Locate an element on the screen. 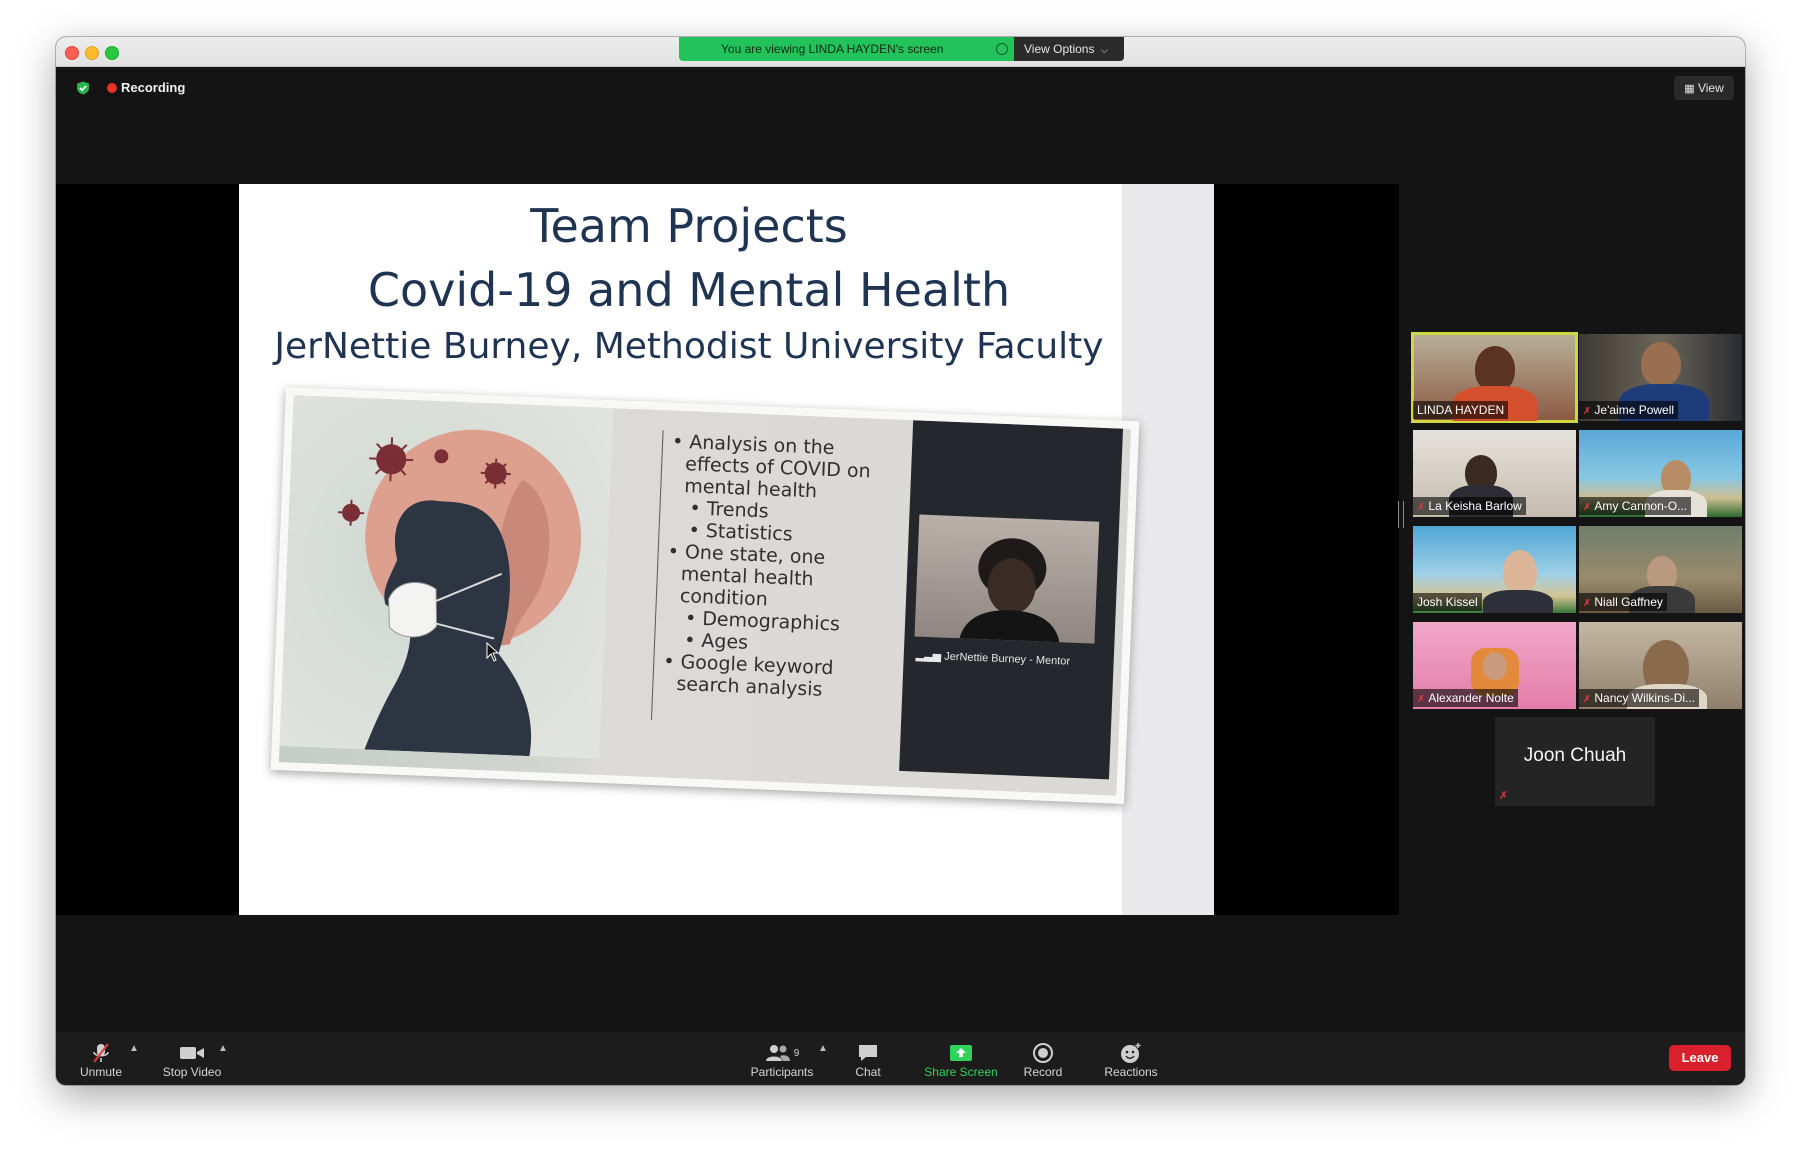 The image size is (1800, 1160). slide-subtitle: Covid-19 and Mental Health is located at coordinates (689, 290).